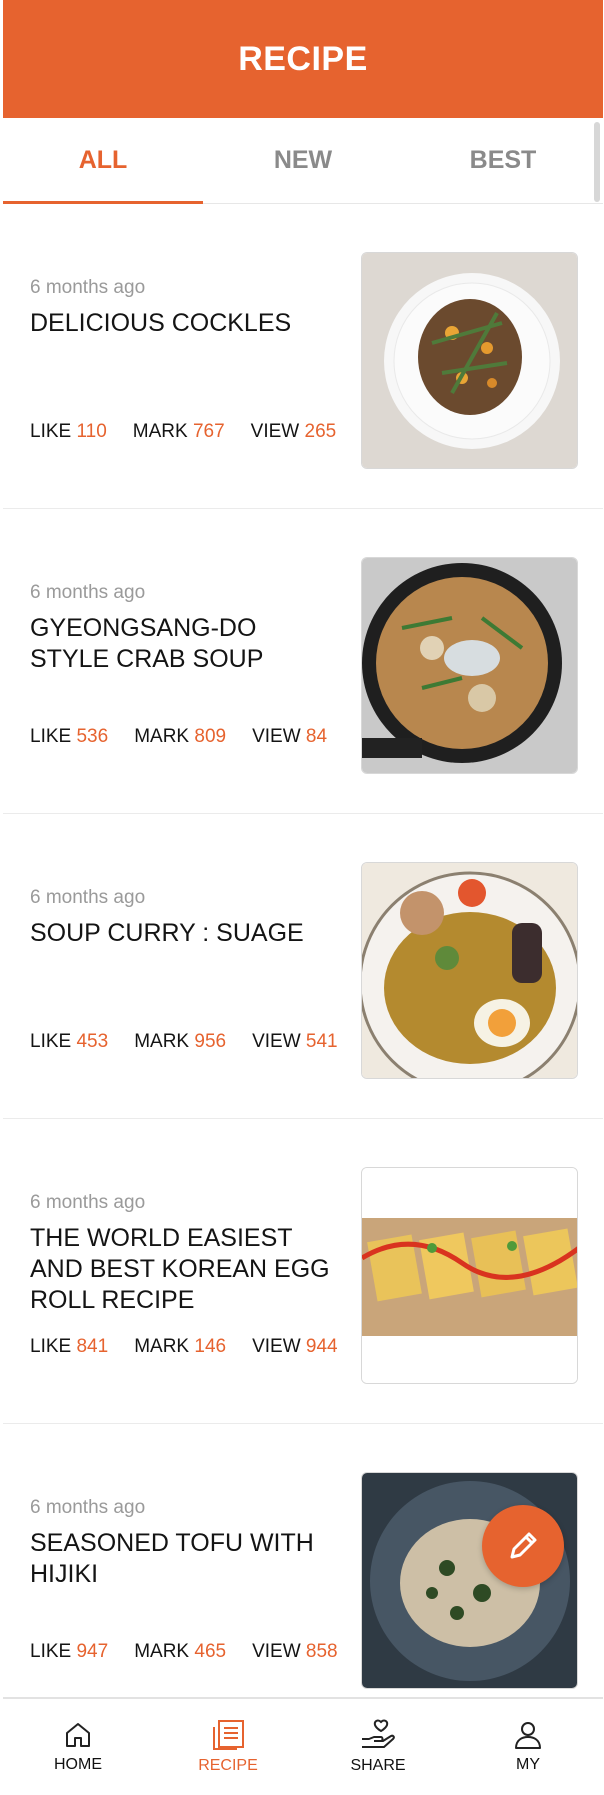 This screenshot has width=604, height=1795. Describe the element at coordinates (92, 1346) in the screenshot. I see `like-count: 841` at that location.